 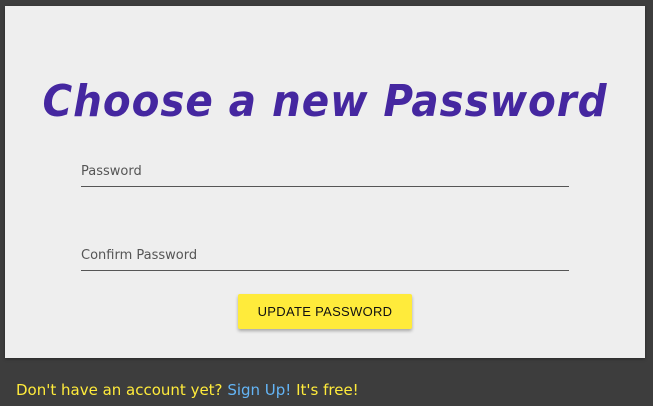 I want to click on confirm-password-field, so click(x=325, y=255).